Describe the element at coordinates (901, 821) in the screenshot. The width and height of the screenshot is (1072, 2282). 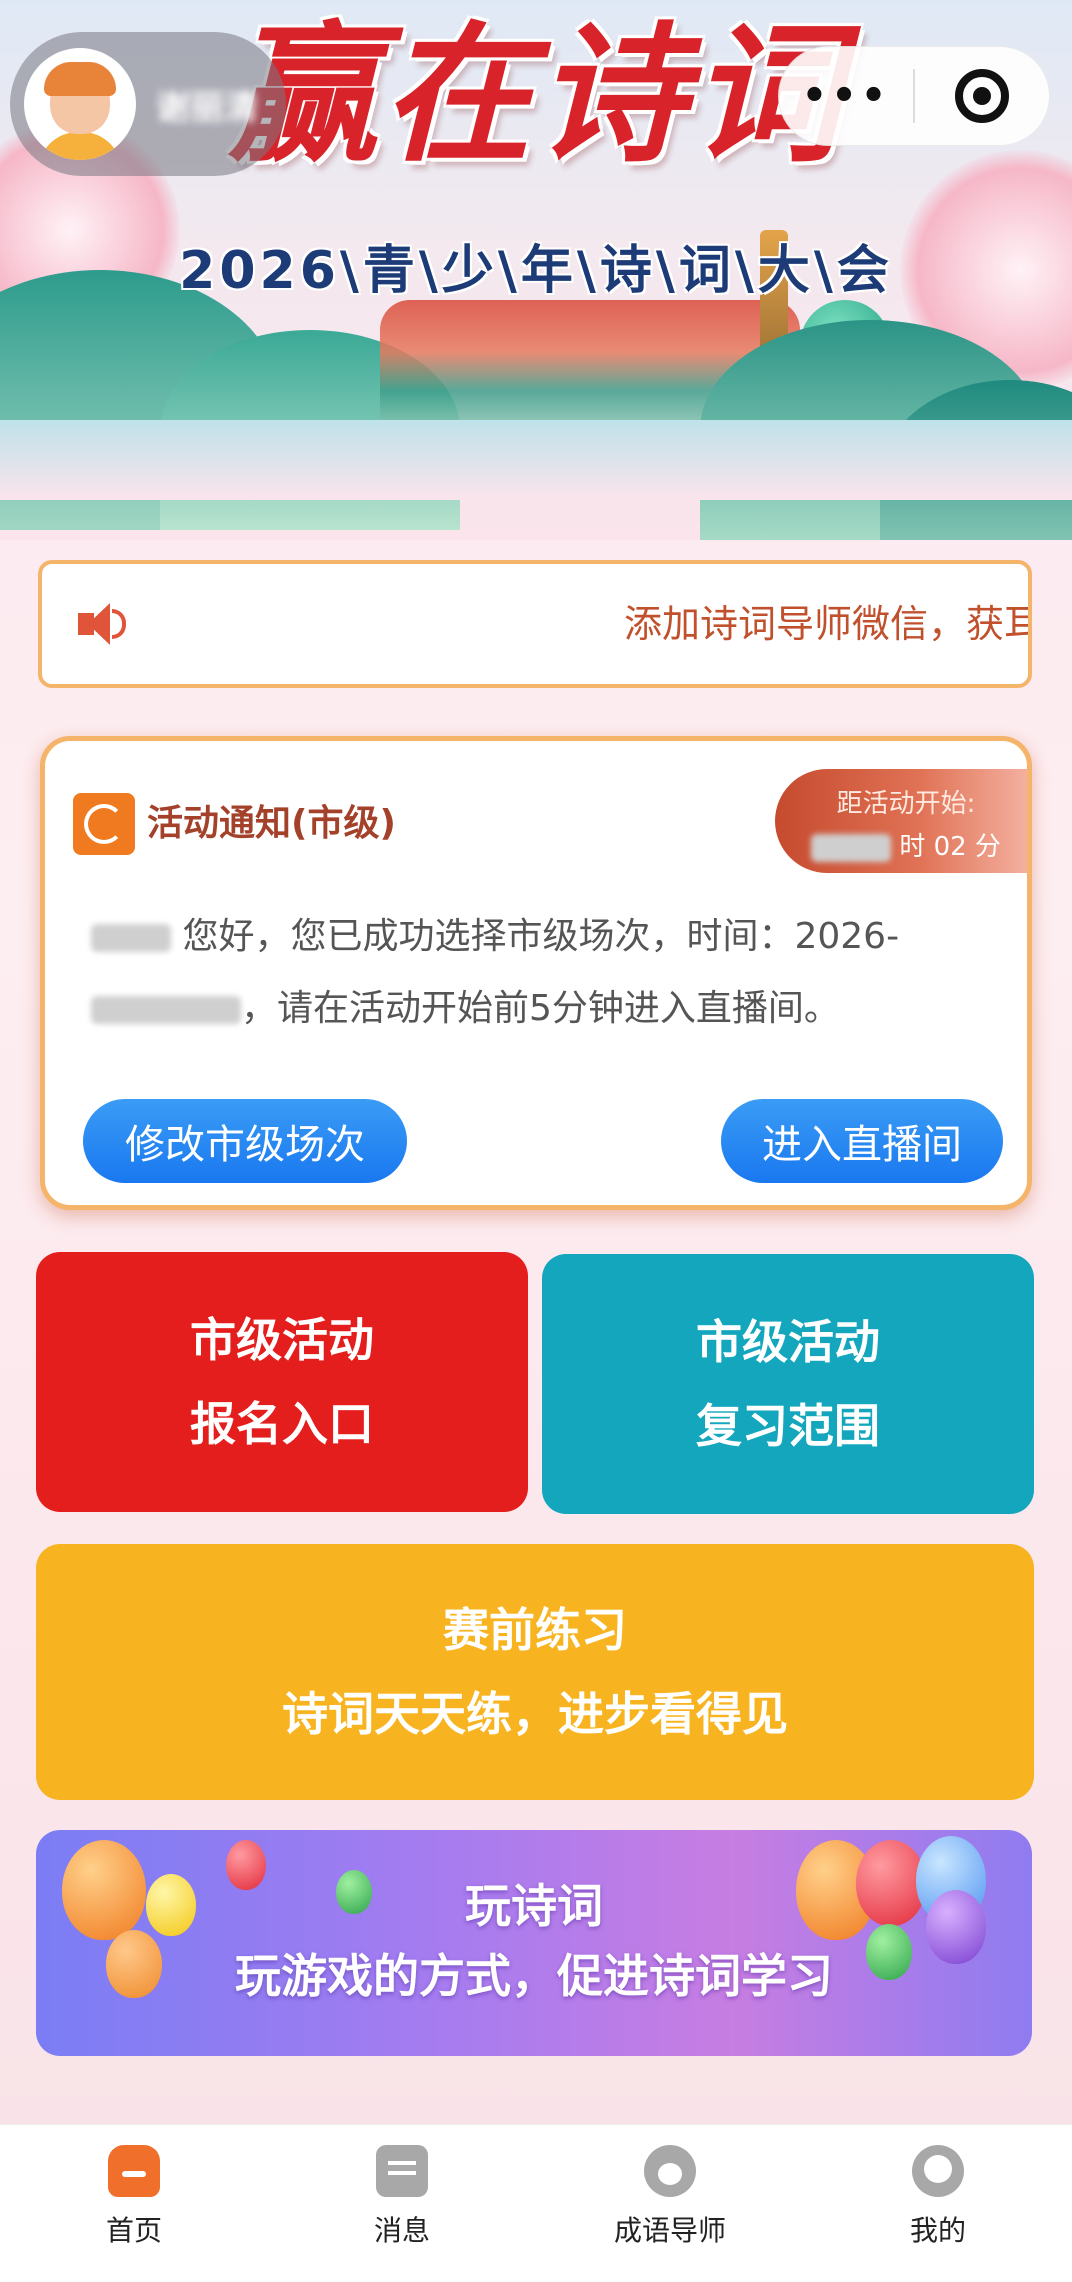
I see `countdown-badge: 距活动开始: 时 02 分` at that location.